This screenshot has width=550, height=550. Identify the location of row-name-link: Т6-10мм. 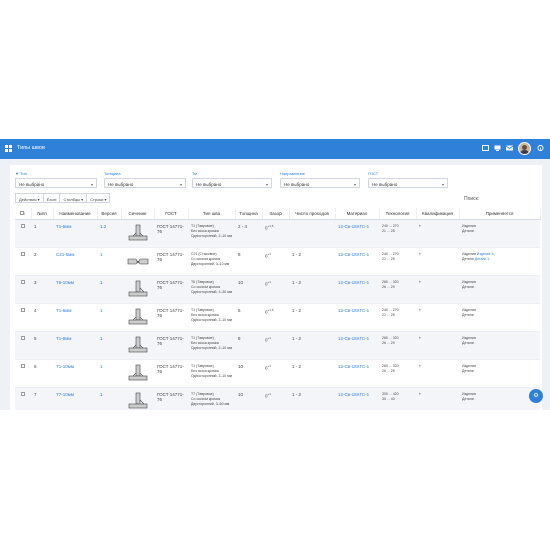
(75, 289).